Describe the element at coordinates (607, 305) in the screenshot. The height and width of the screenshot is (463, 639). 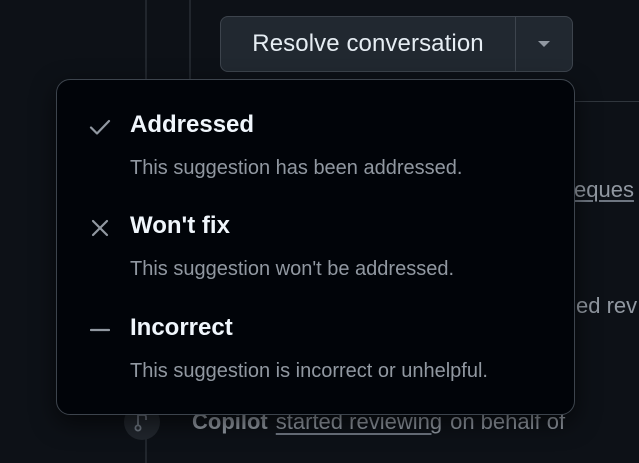
I see `partial-event-text: ed rev` at that location.